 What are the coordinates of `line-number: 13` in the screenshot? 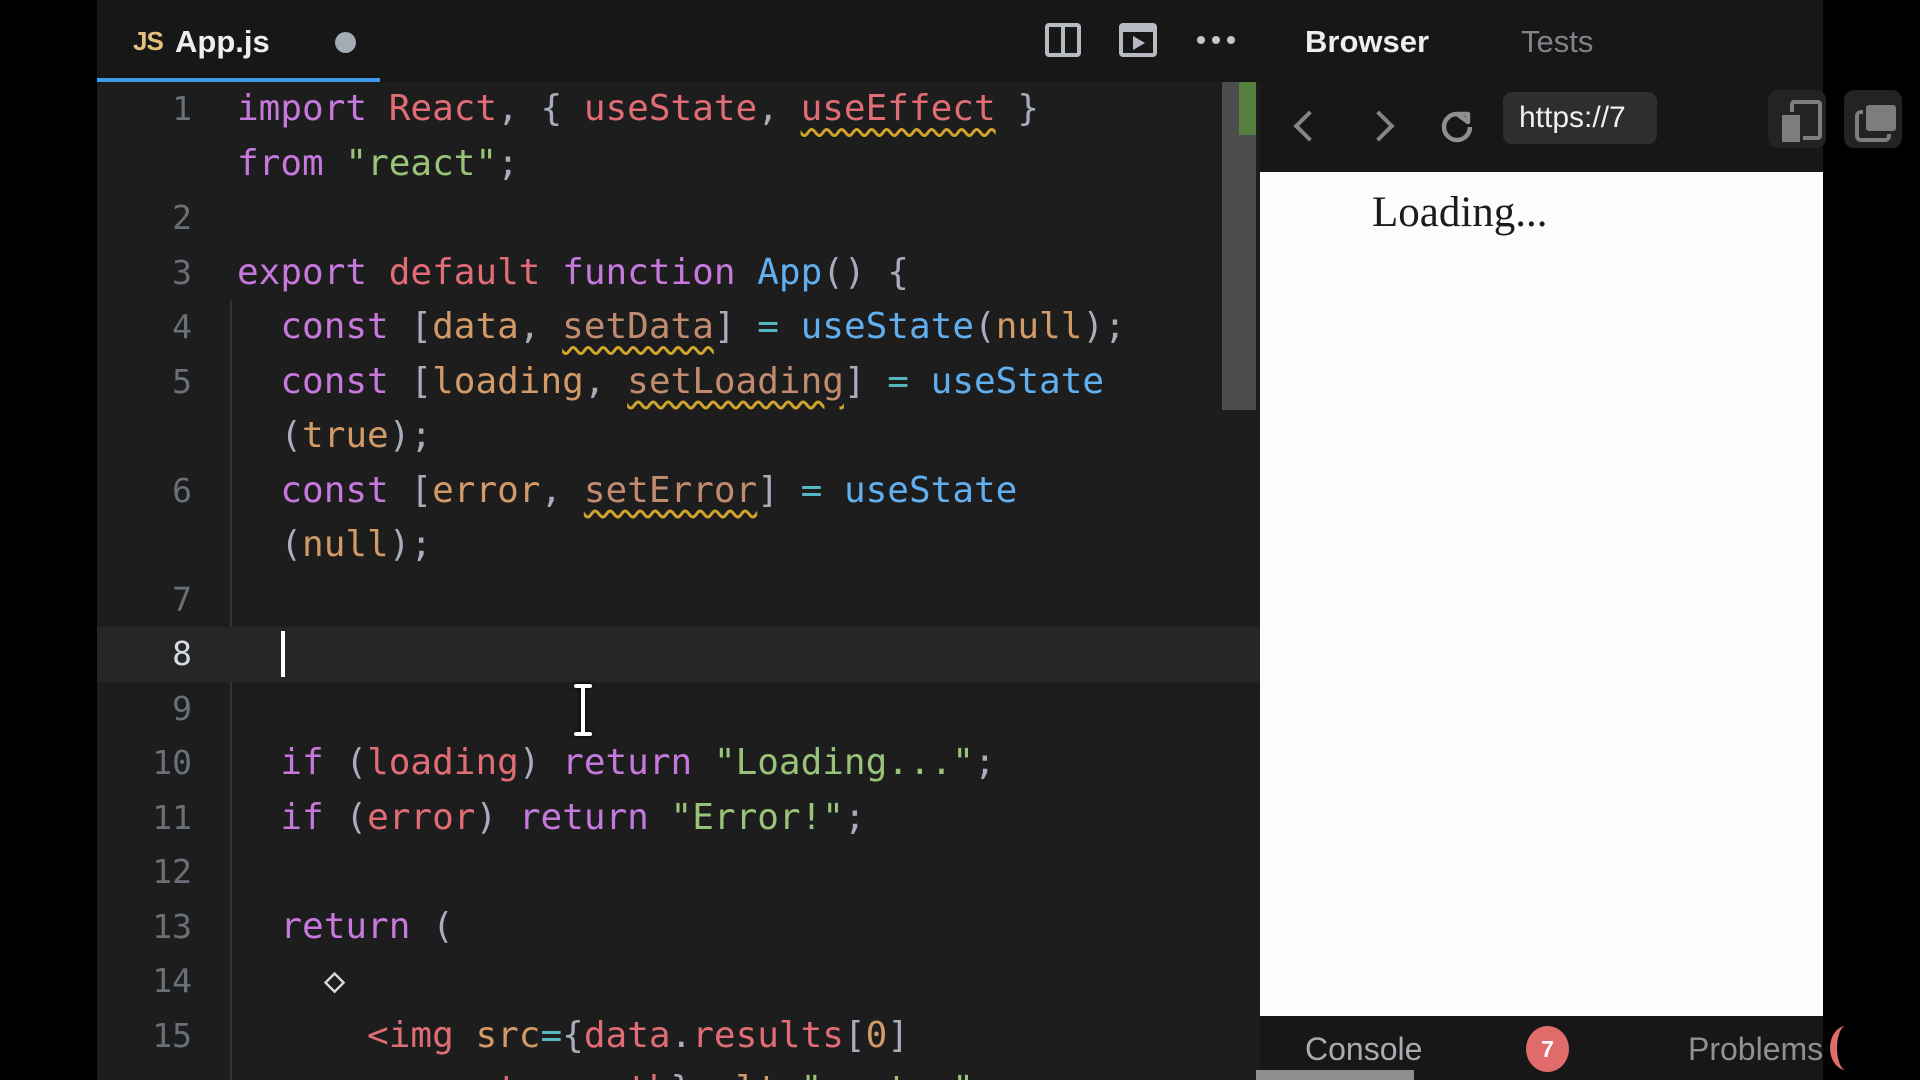 It's located at (172, 926).